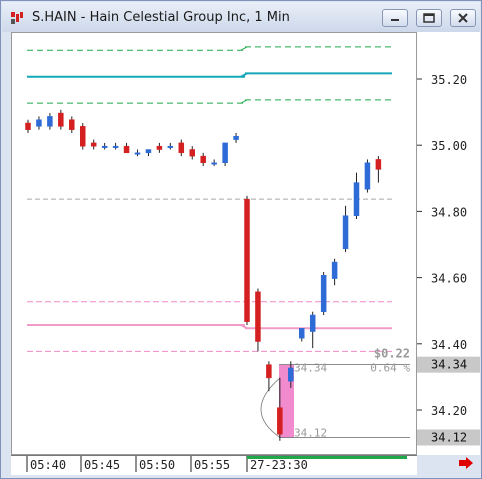 Image resolution: width=482 pixels, height=479 pixels. I want to click on restore-button, so click(429, 18).